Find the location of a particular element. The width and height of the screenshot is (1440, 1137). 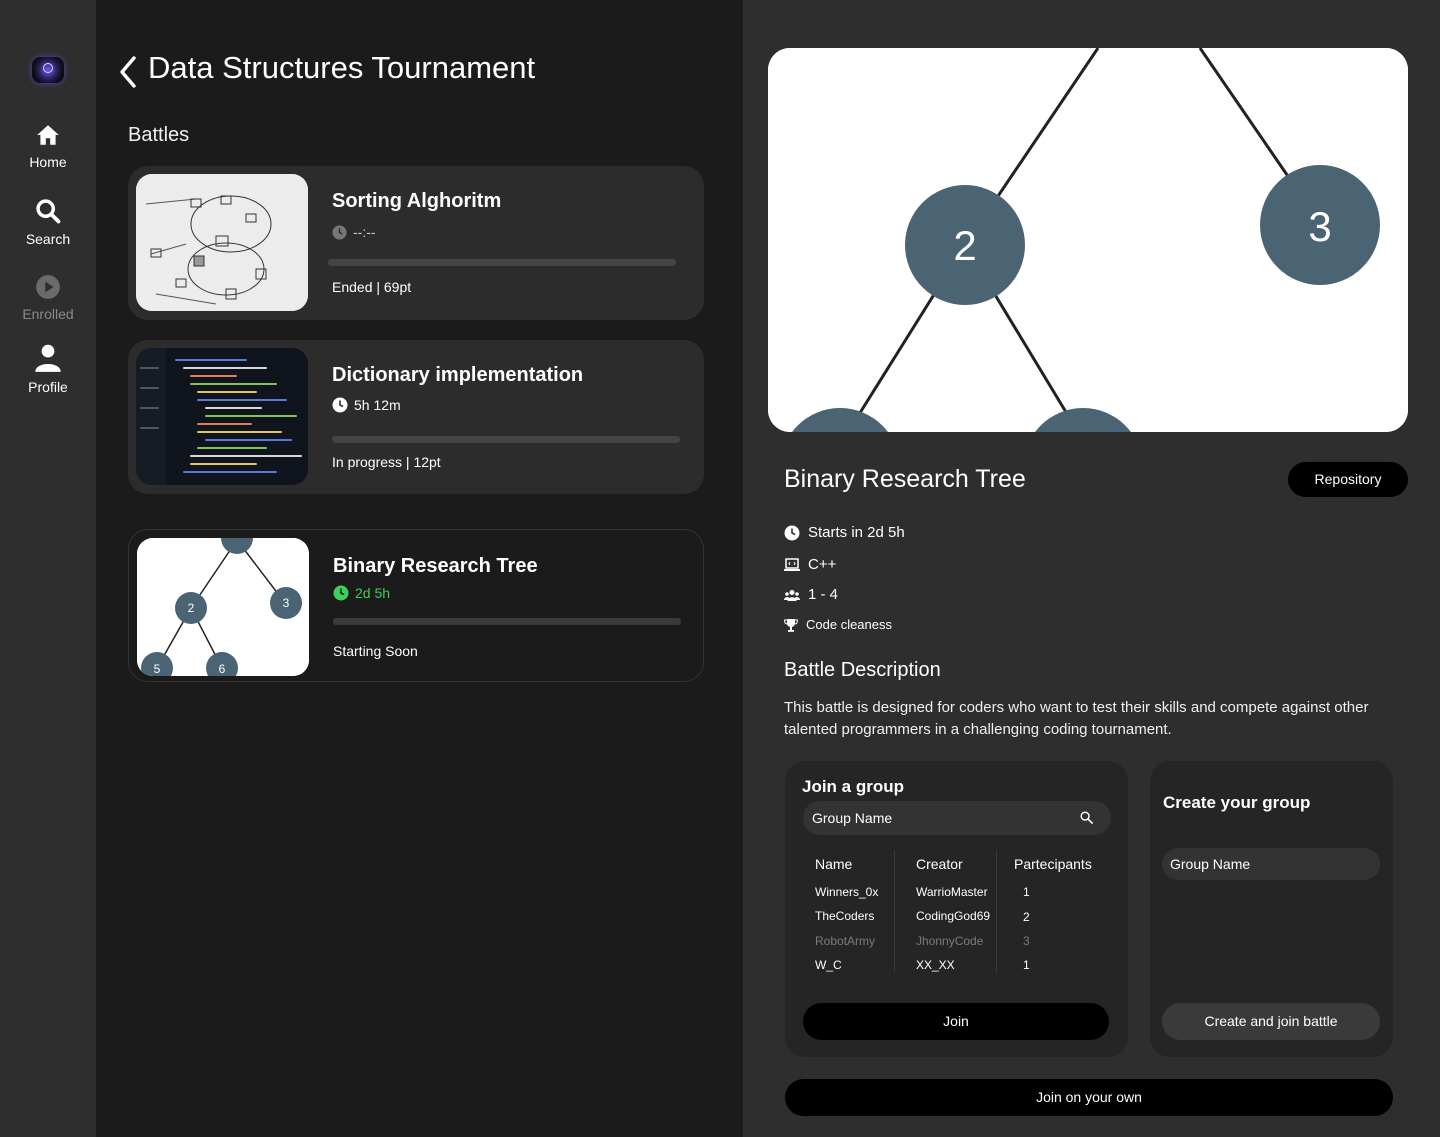

trophy-icon is located at coordinates (791, 625).